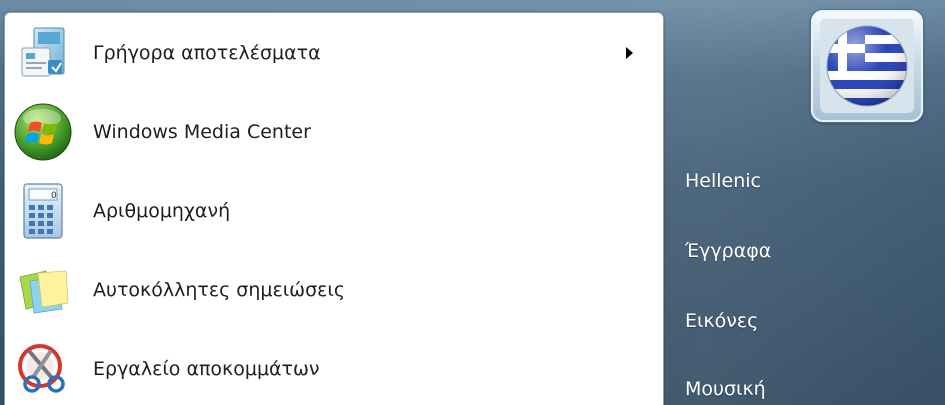 The image size is (945, 405). Describe the element at coordinates (728, 251) in the screenshot. I see `place-item-documents: Έγγραφα` at that location.